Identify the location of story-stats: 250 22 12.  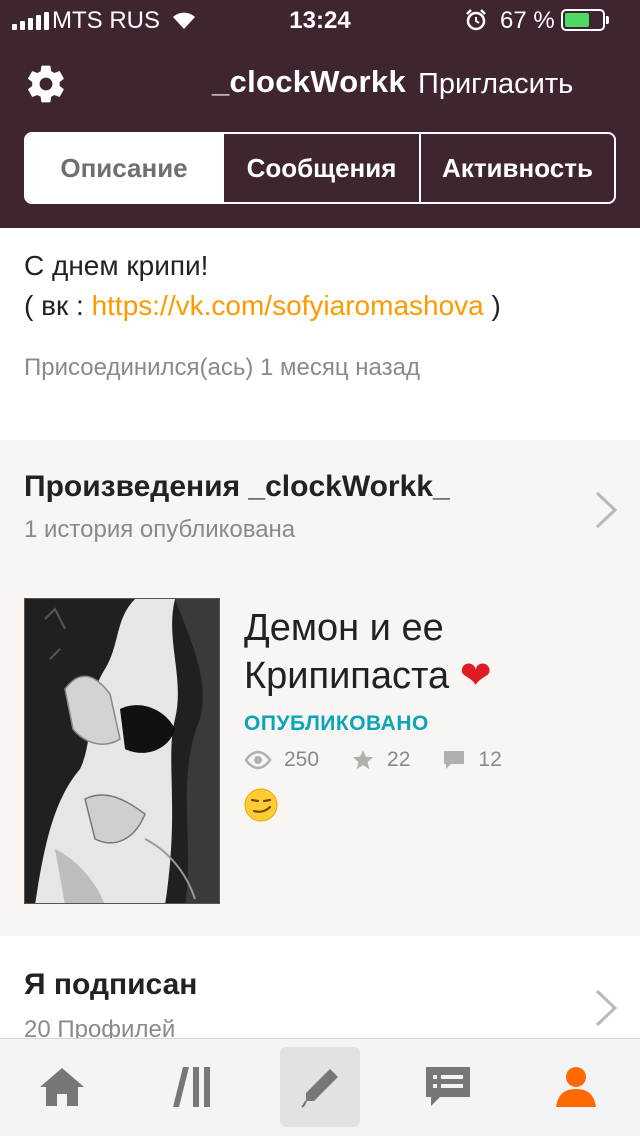
(389, 760).